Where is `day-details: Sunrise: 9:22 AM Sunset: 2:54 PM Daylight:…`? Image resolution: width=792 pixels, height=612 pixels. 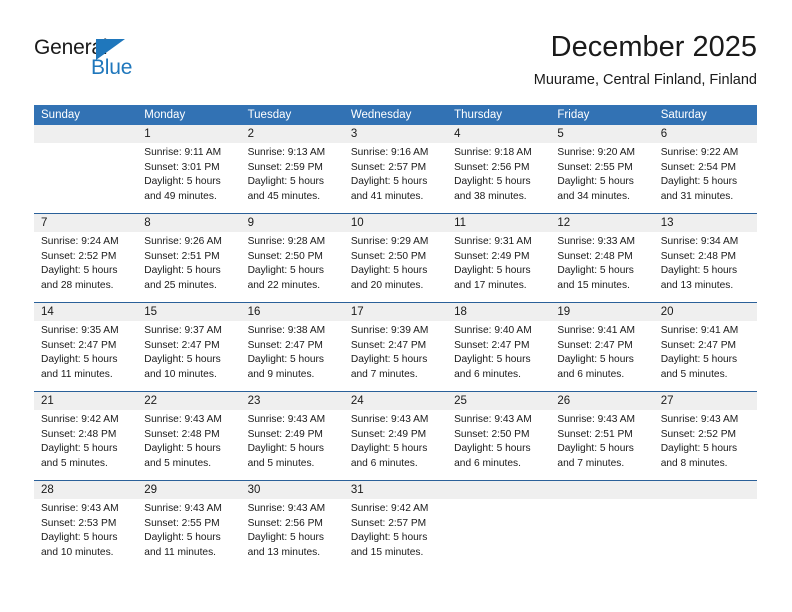 day-details: Sunrise: 9:22 AM Sunset: 2:54 PM Daylight:… is located at coordinates (705, 173).